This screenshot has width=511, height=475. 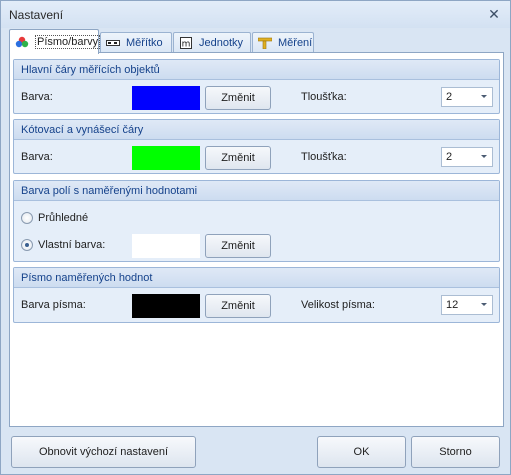 What do you see at coordinates (27, 218) in the screenshot?
I see `transparent-radio` at bounding box center [27, 218].